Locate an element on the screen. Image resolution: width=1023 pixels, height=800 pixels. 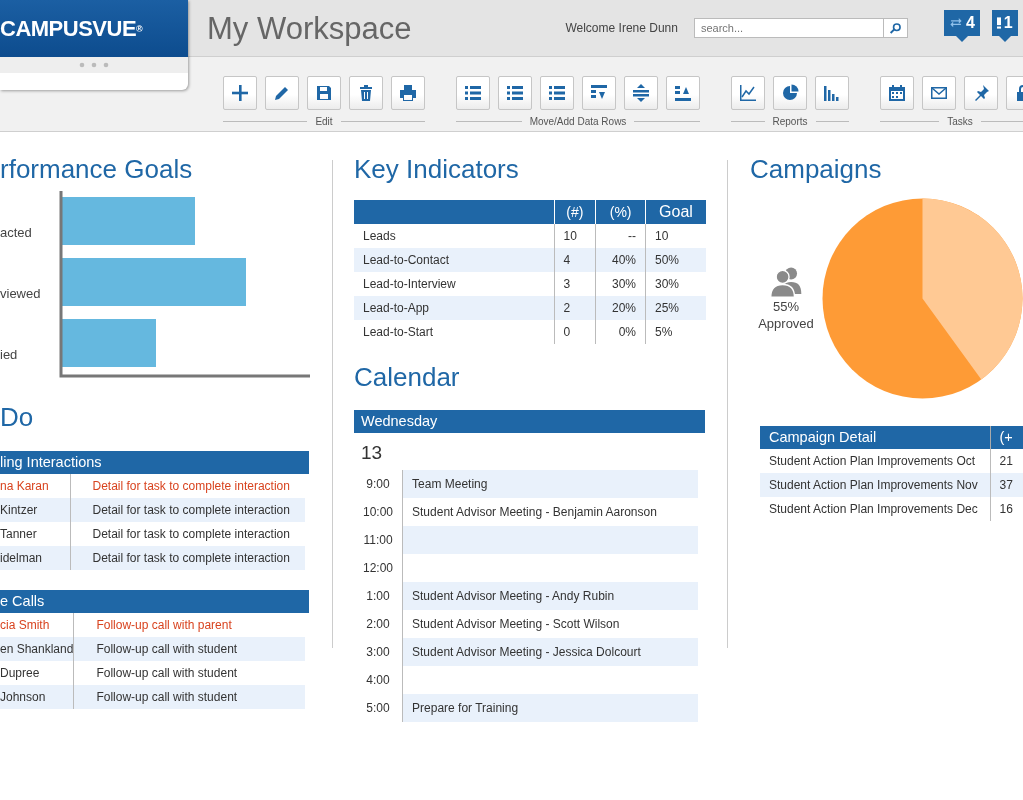
section-title: Do is located at coordinates (17, 417).